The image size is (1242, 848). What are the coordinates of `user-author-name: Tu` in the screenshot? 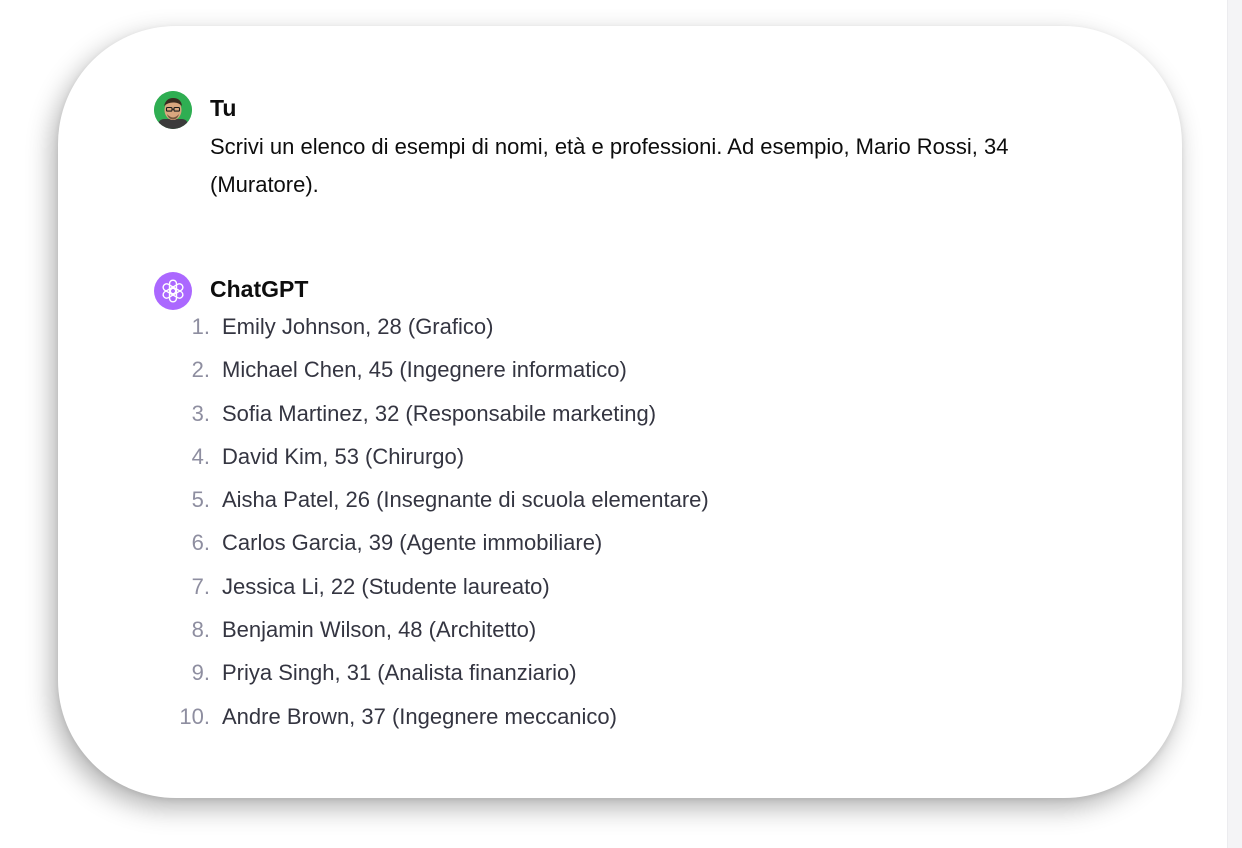 It's located at (223, 108).